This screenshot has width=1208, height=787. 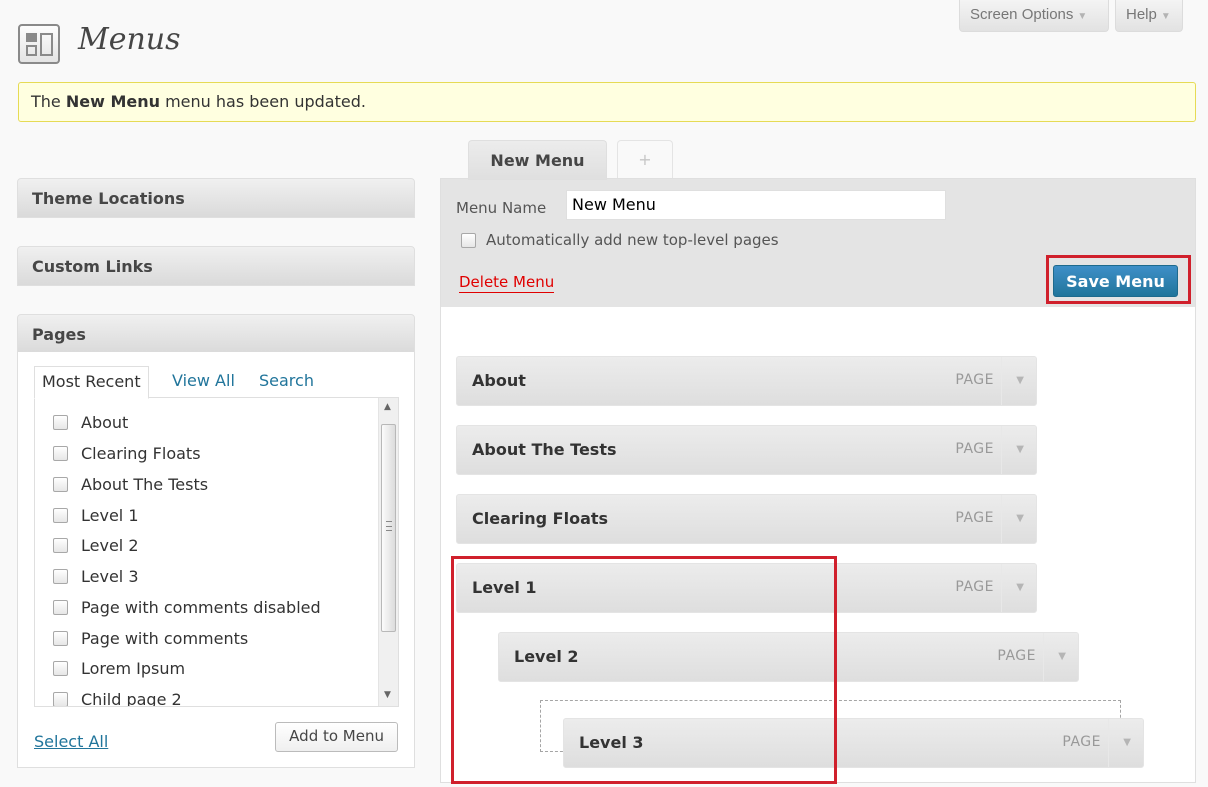 I want to click on auto-add-option: Automatically add new top-level pages, so click(x=620, y=240).